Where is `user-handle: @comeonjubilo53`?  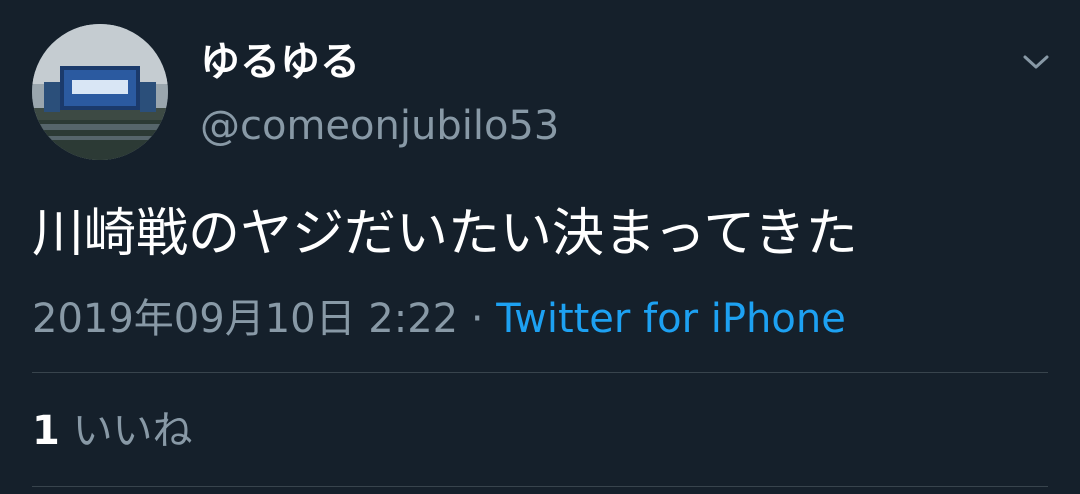
user-handle: @comeonjubilo53 is located at coordinates (379, 126).